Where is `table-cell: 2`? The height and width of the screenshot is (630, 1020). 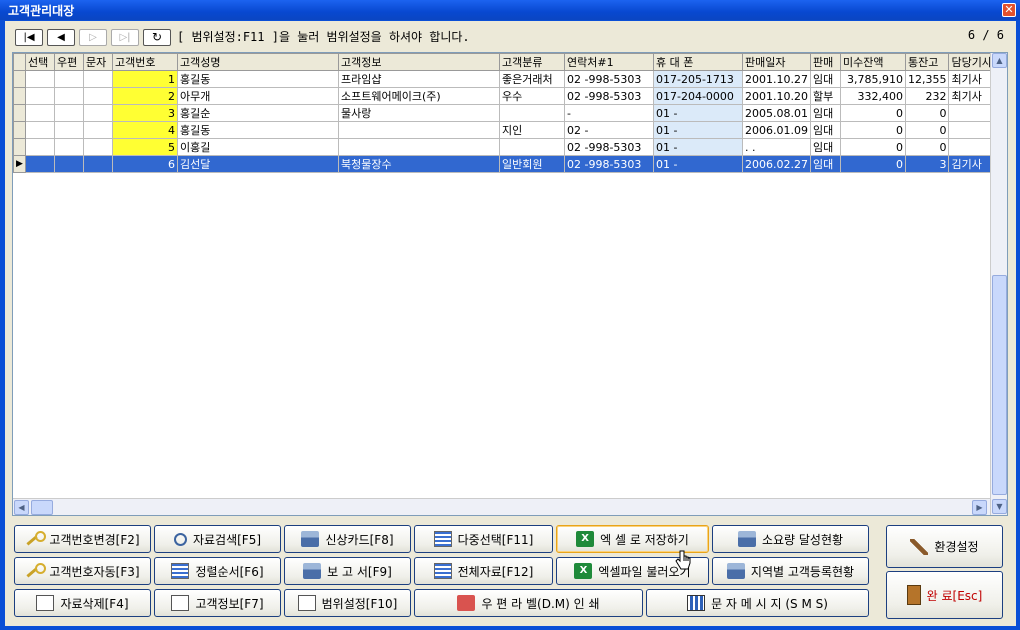 table-cell: 2 is located at coordinates (145, 96).